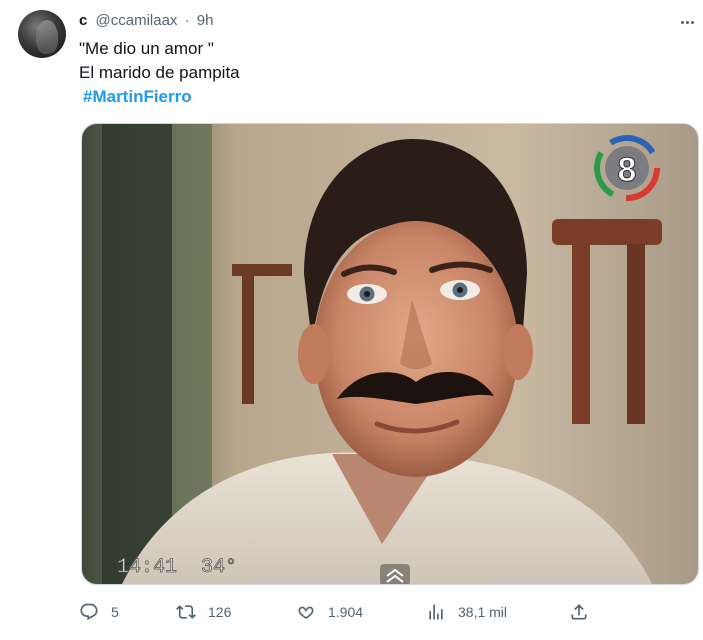  What do you see at coordinates (99, 612) in the screenshot?
I see `reply-button: 5` at bounding box center [99, 612].